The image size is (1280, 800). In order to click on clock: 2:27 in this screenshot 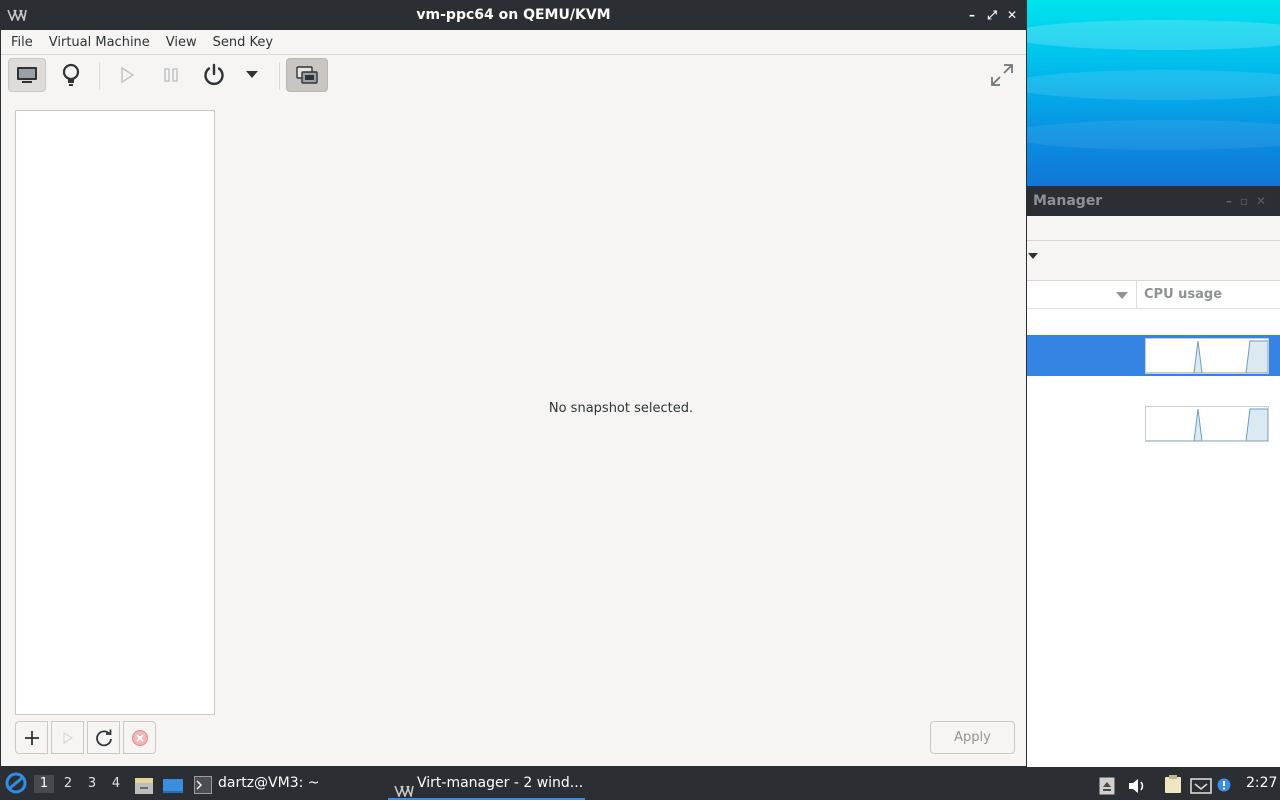, I will do `click(1261, 783)`.